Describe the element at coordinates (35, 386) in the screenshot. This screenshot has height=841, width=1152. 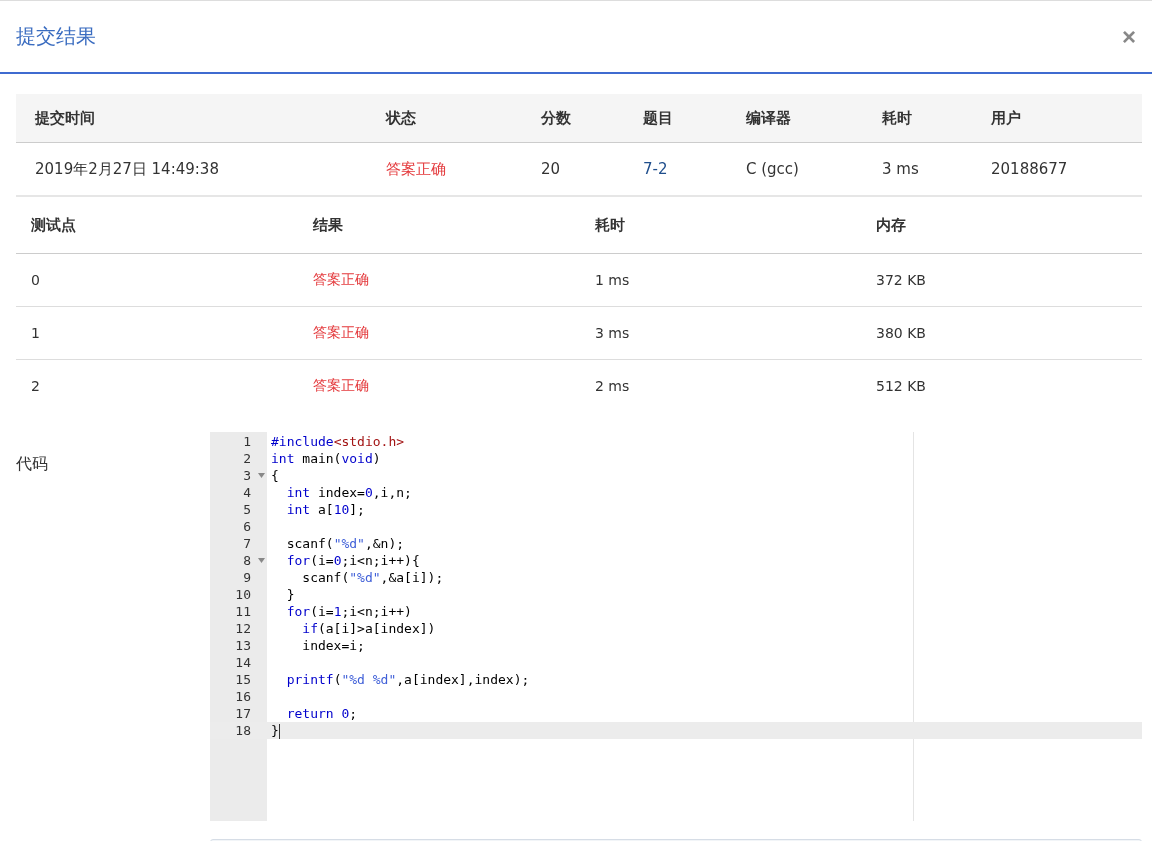
I see `table-cell-text: 2` at that location.